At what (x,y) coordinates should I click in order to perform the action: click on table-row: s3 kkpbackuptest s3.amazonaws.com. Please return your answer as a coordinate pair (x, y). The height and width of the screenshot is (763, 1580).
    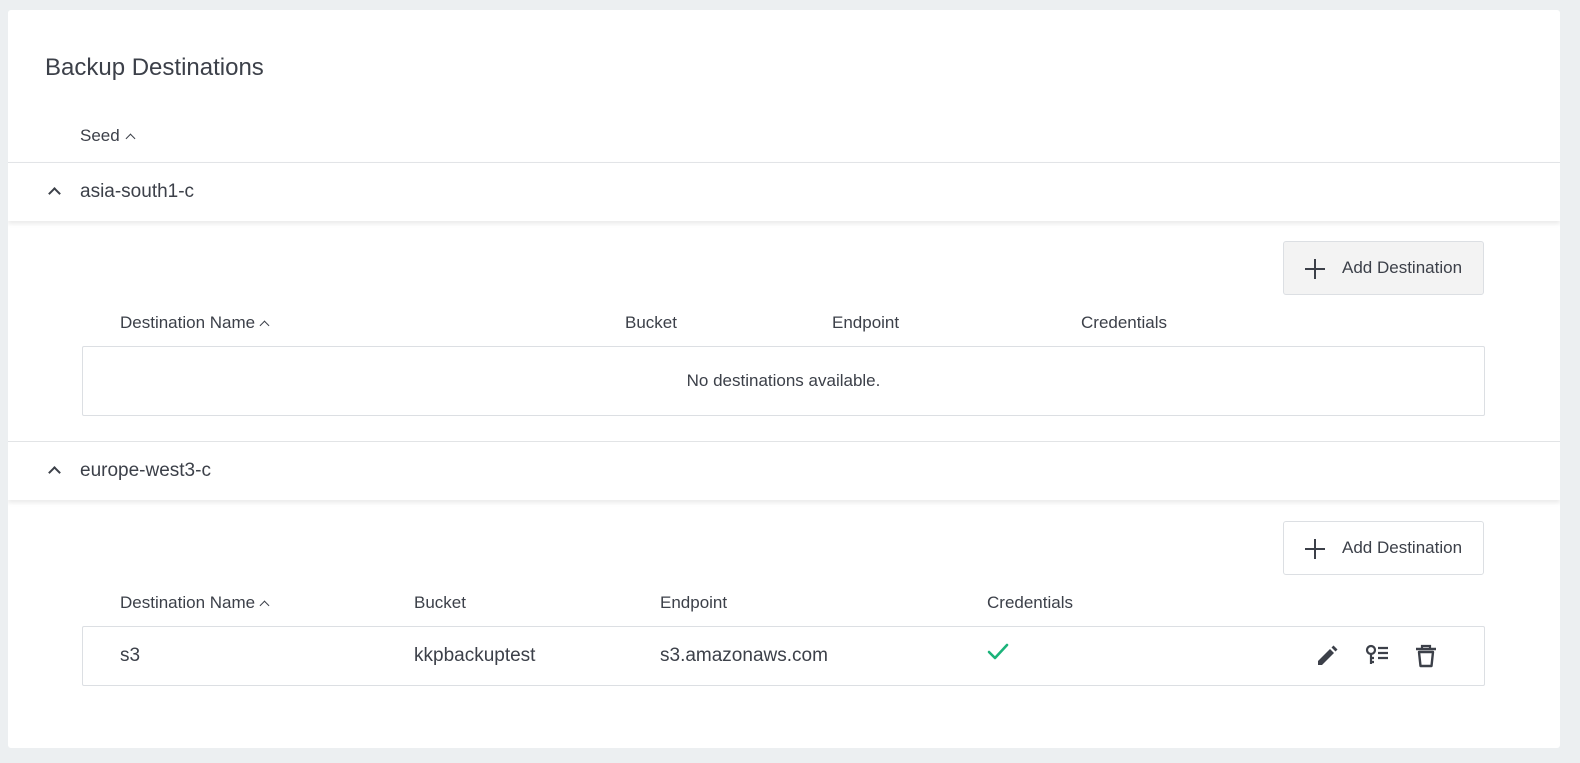
    Looking at the image, I should click on (783, 656).